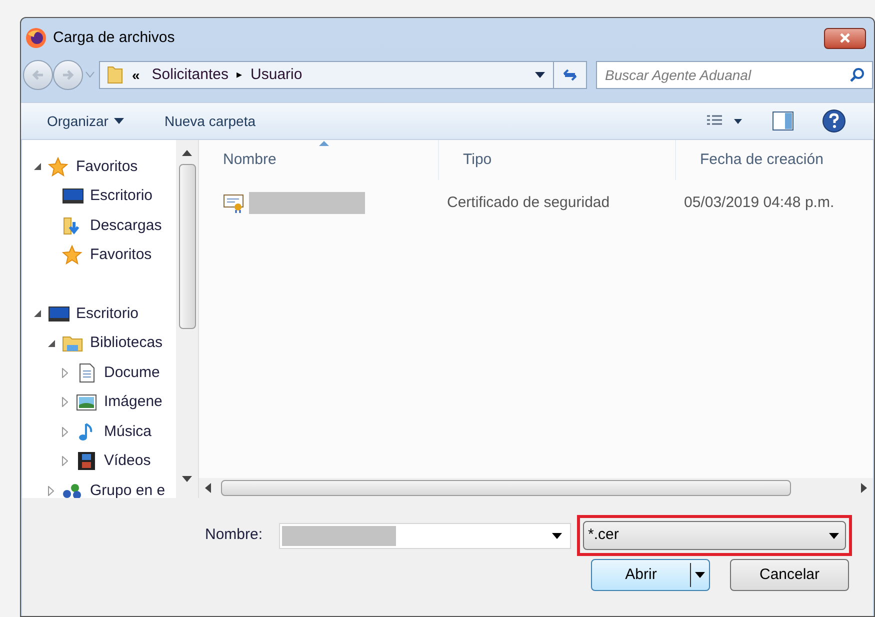 The height and width of the screenshot is (617, 875). What do you see at coordinates (528, 202) in the screenshot?
I see `table-cell-text: Certificado de seguridad` at bounding box center [528, 202].